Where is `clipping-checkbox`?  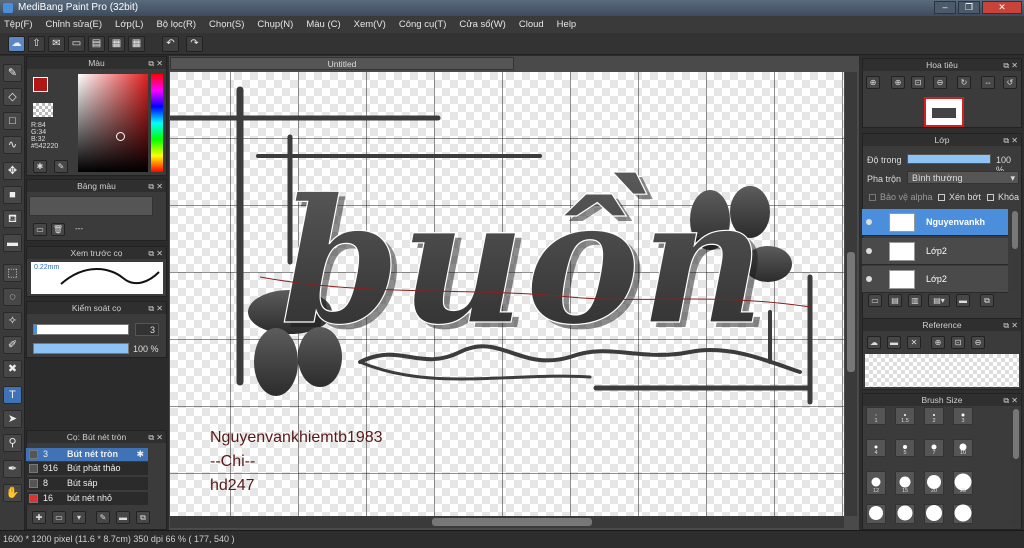
clipping-checkbox is located at coordinates (941, 197).